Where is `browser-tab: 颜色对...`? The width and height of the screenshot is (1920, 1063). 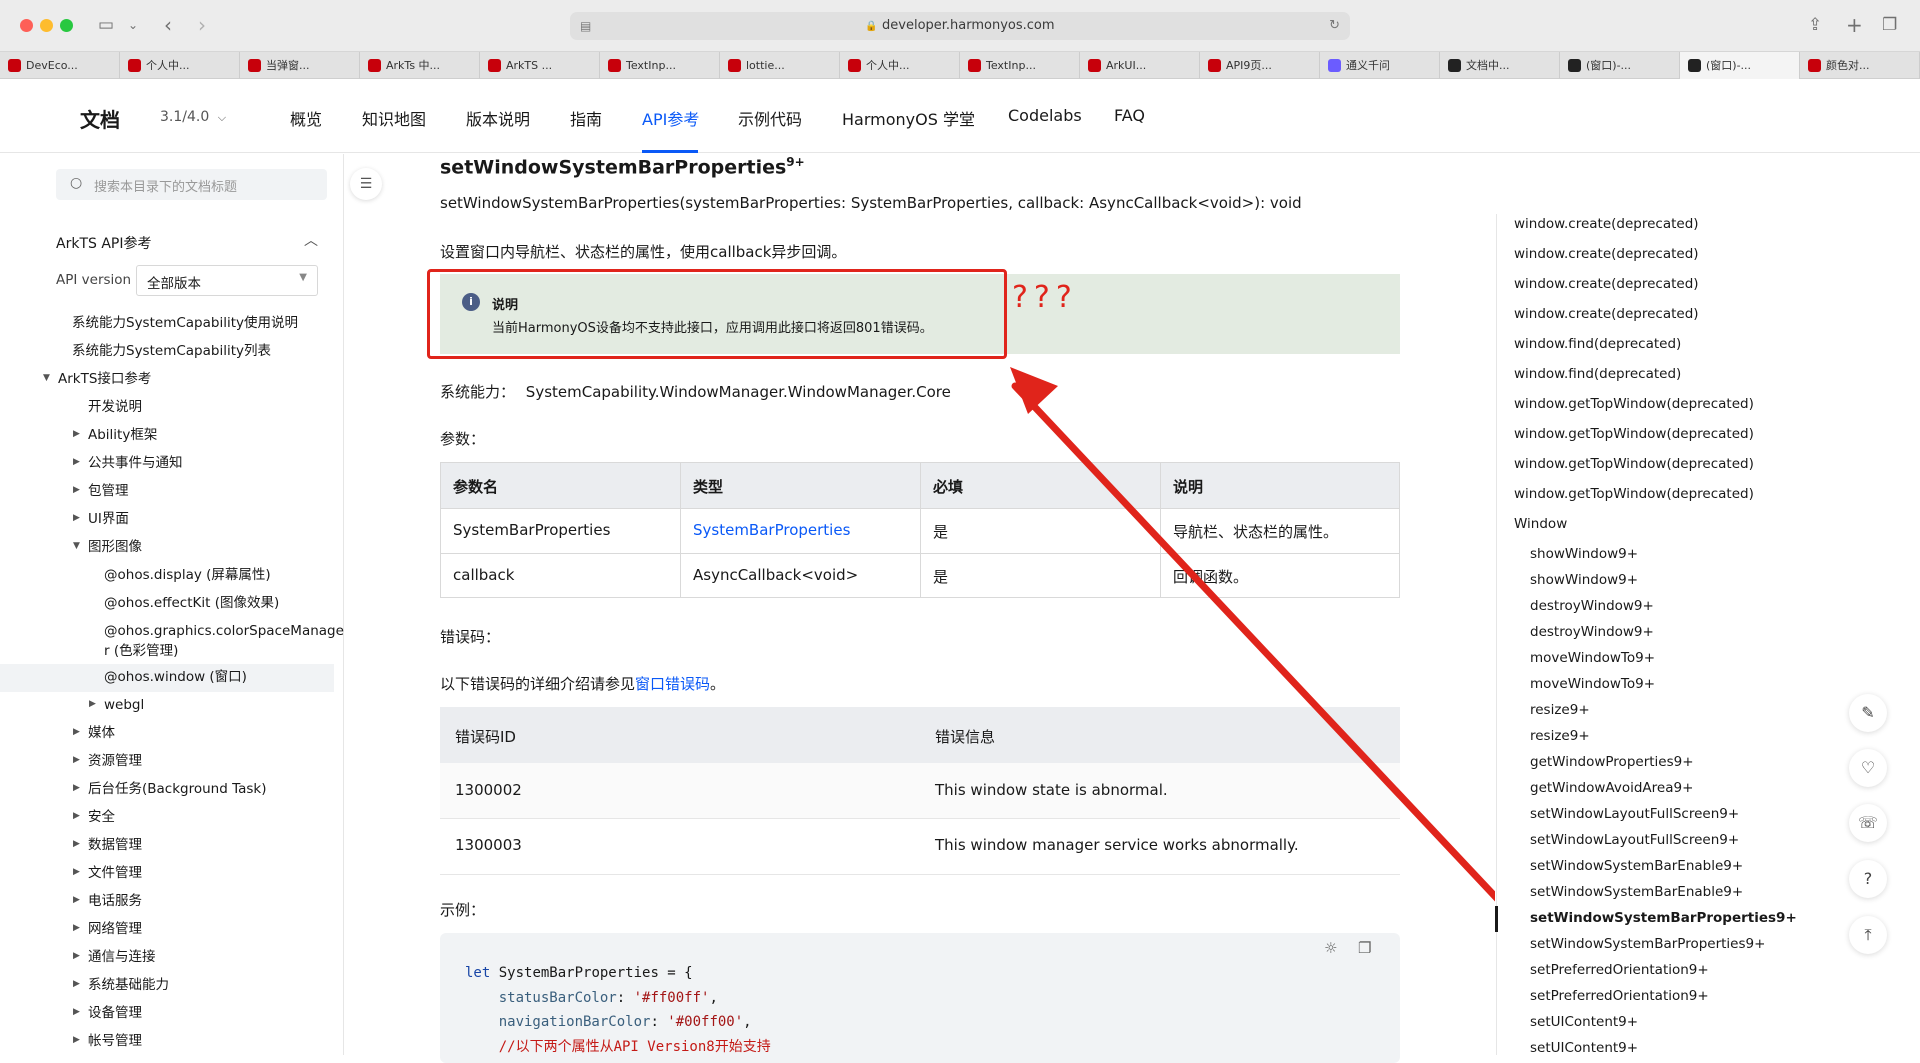
browser-tab: 颜色对... is located at coordinates (1860, 65).